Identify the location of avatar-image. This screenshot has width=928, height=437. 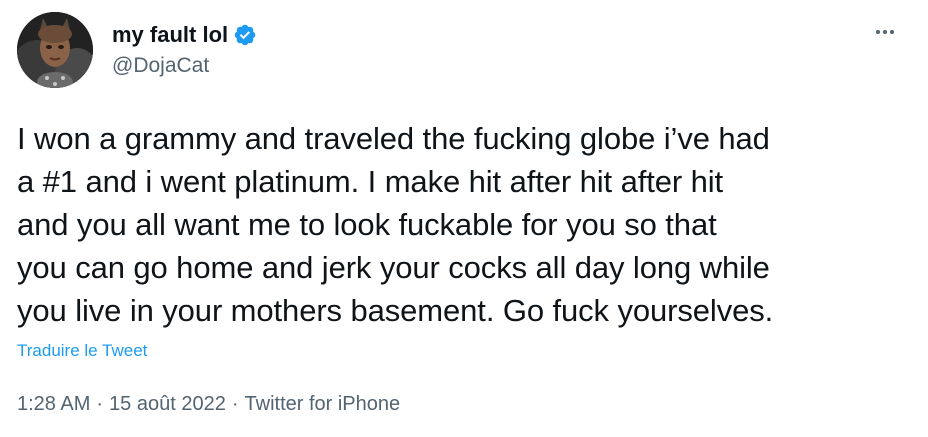
(55, 50).